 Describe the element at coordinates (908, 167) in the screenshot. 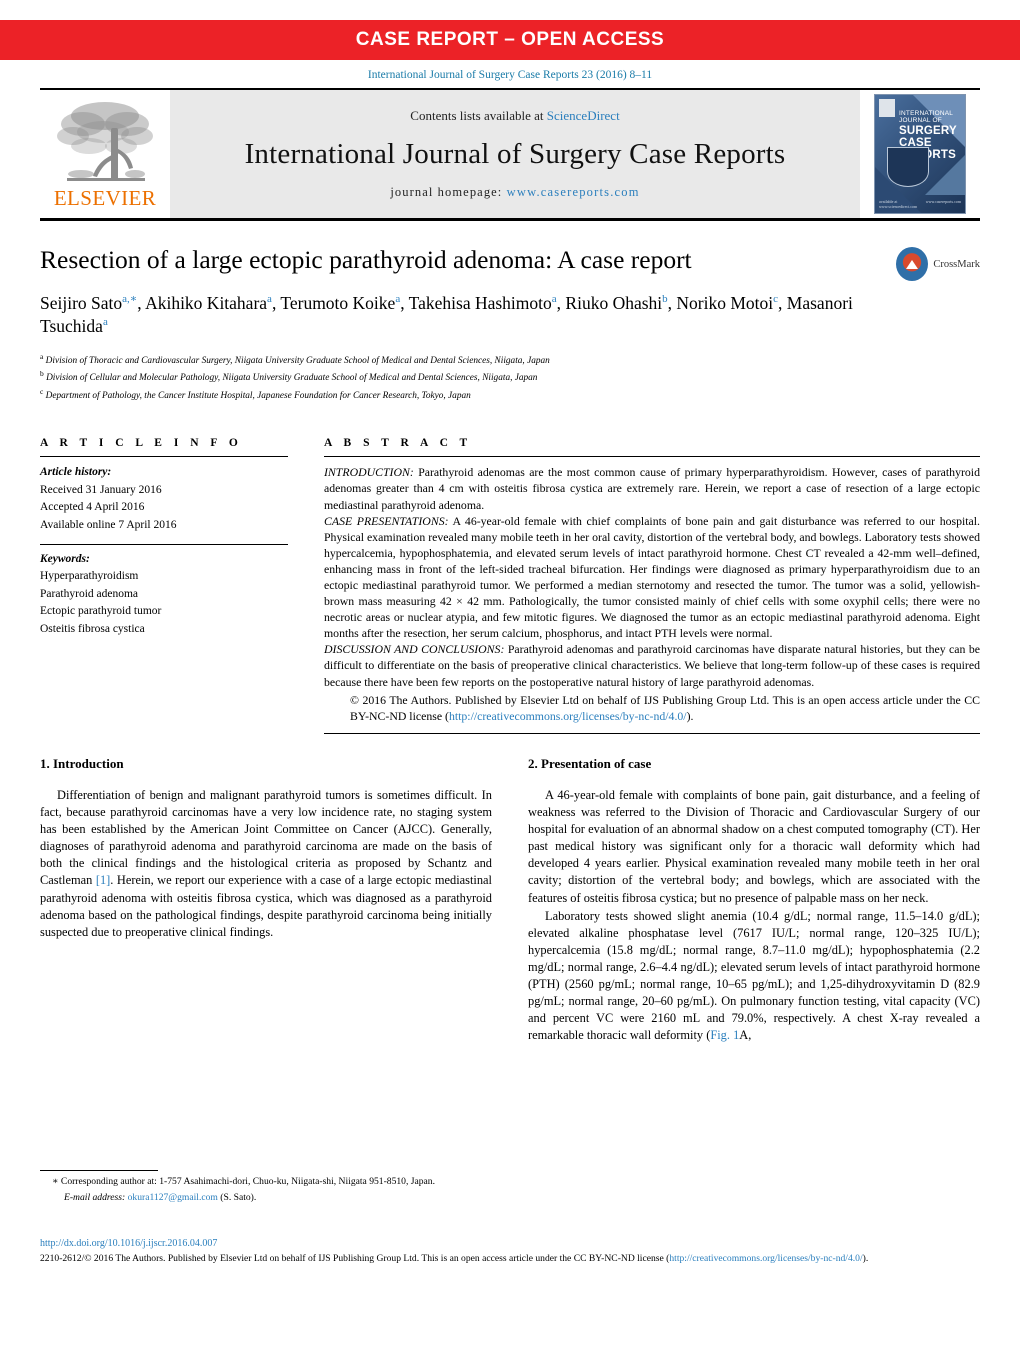

I see `cover-shield-icon` at that location.